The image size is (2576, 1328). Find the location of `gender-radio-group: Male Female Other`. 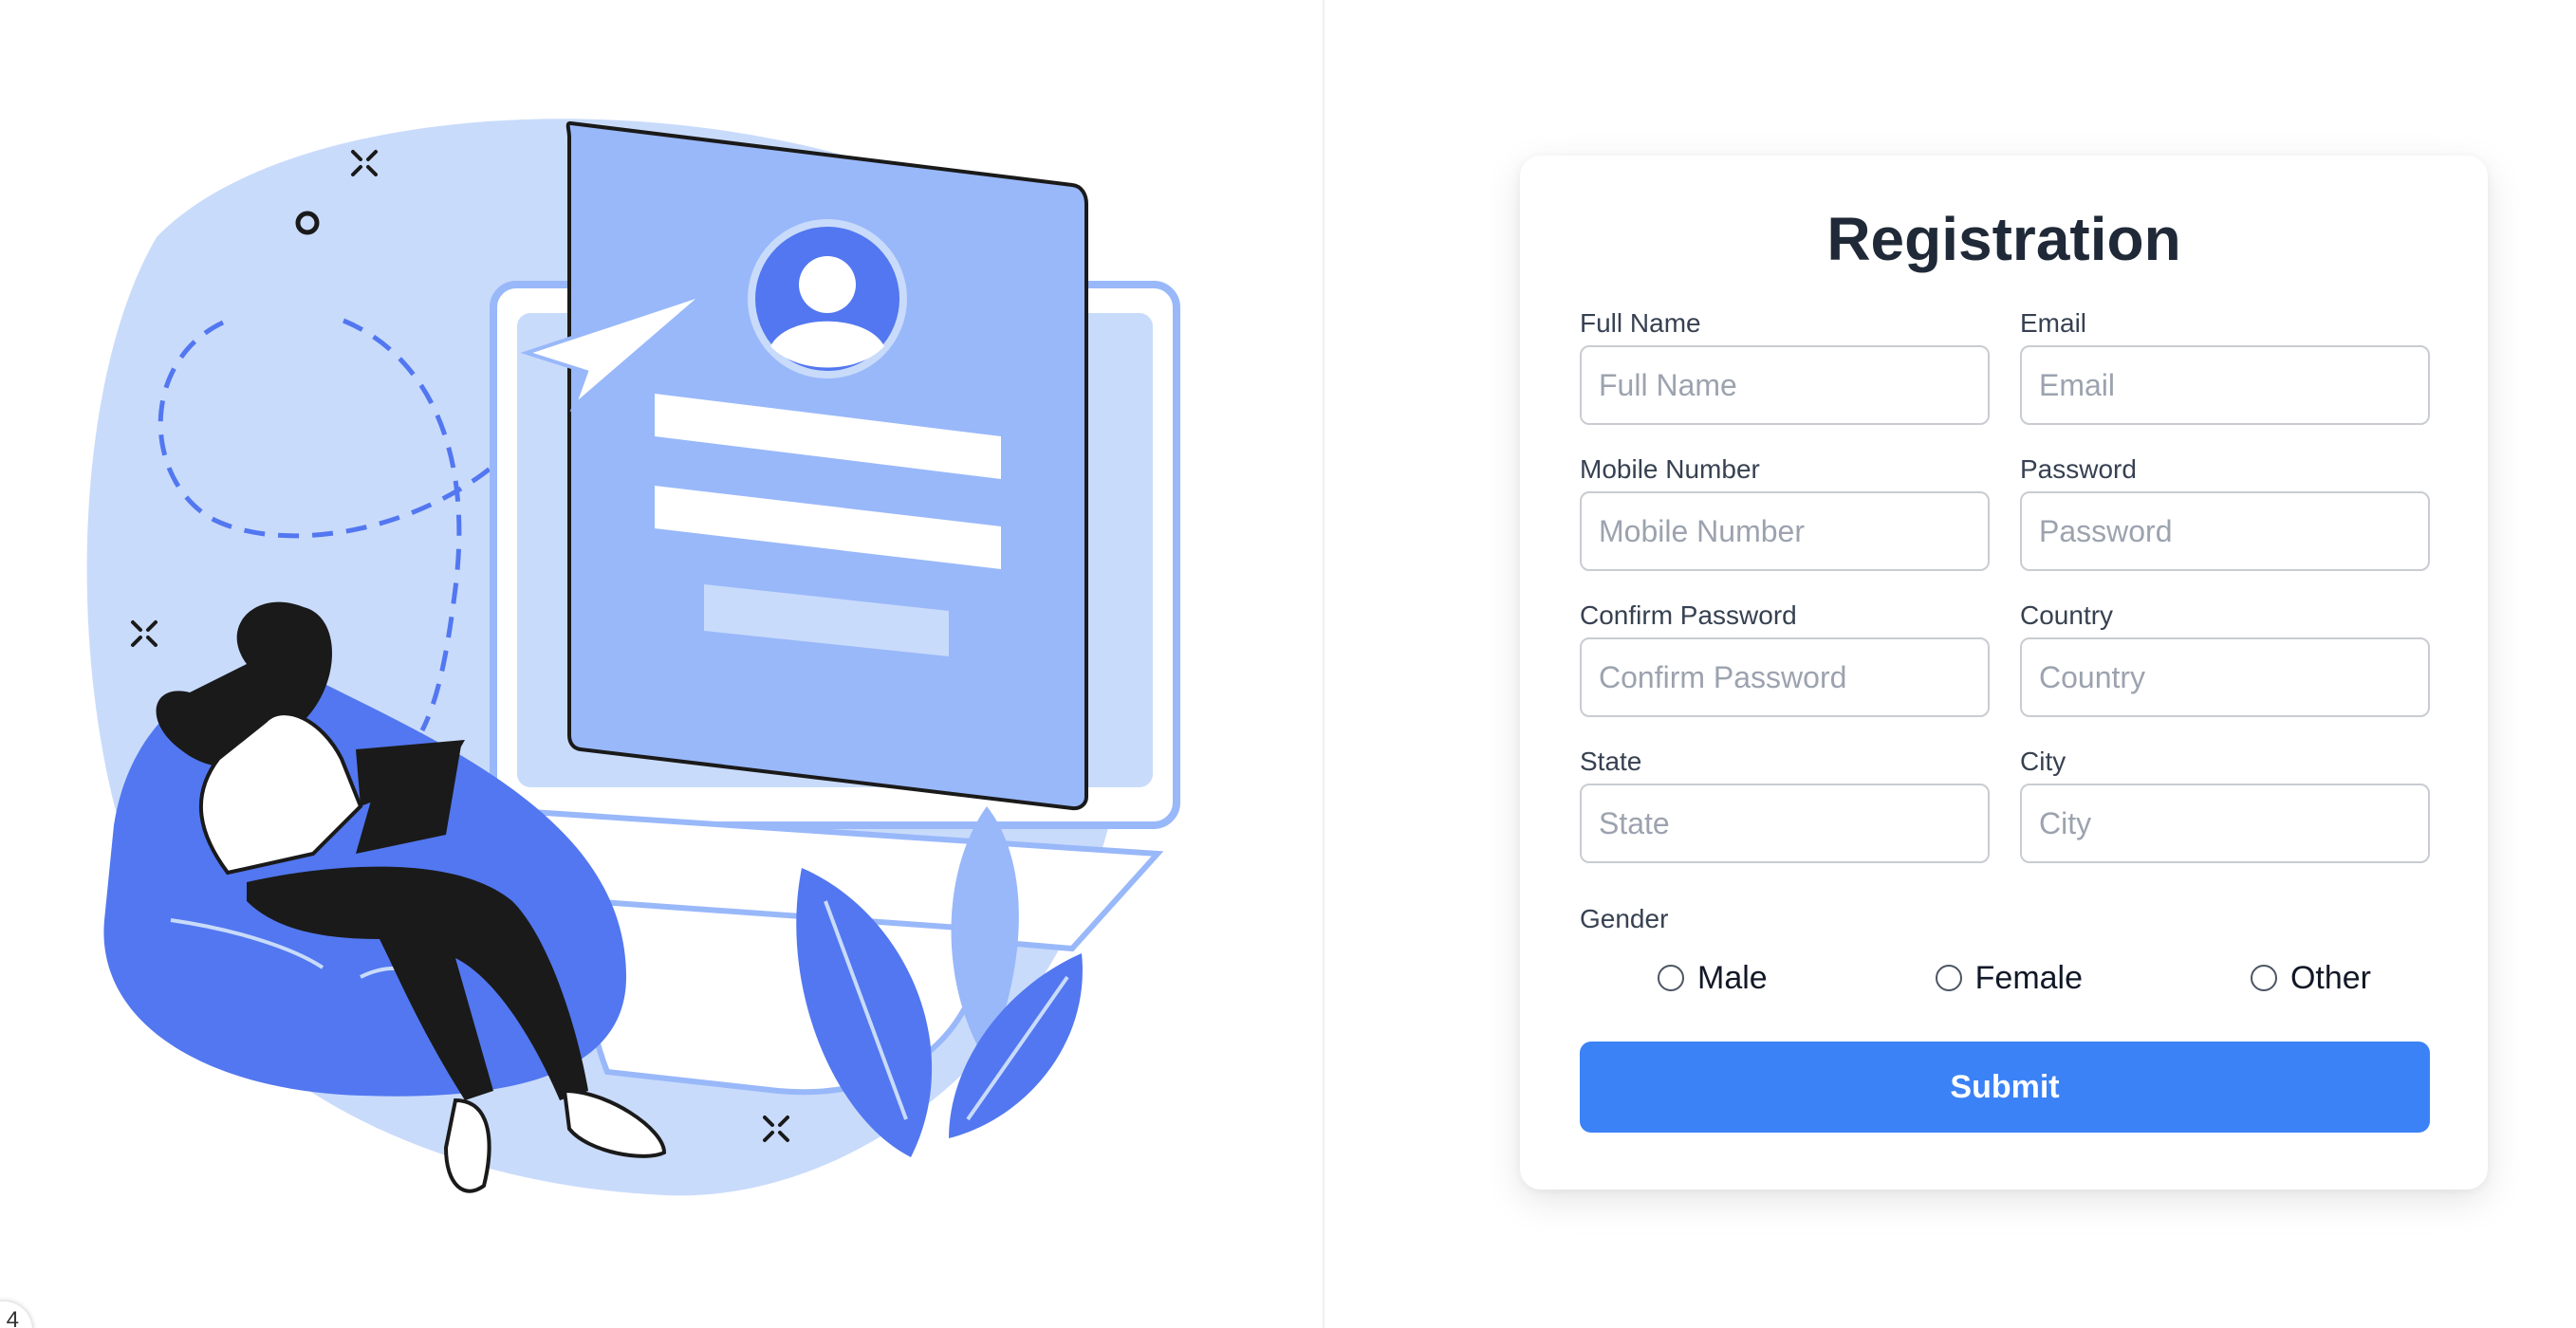

gender-radio-group: Male Female Other is located at coordinates (2004, 978).